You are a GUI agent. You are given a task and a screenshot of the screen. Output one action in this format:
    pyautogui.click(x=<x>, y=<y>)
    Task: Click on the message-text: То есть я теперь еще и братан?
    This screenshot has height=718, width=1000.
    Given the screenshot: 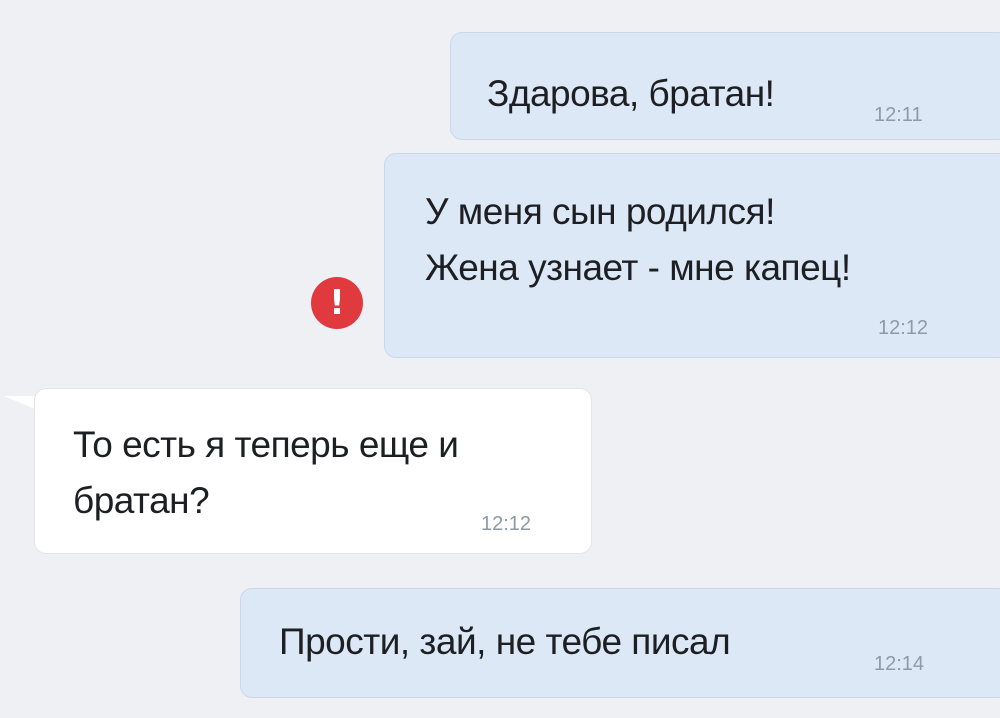 What is the action you would take?
    pyautogui.click(x=266, y=473)
    